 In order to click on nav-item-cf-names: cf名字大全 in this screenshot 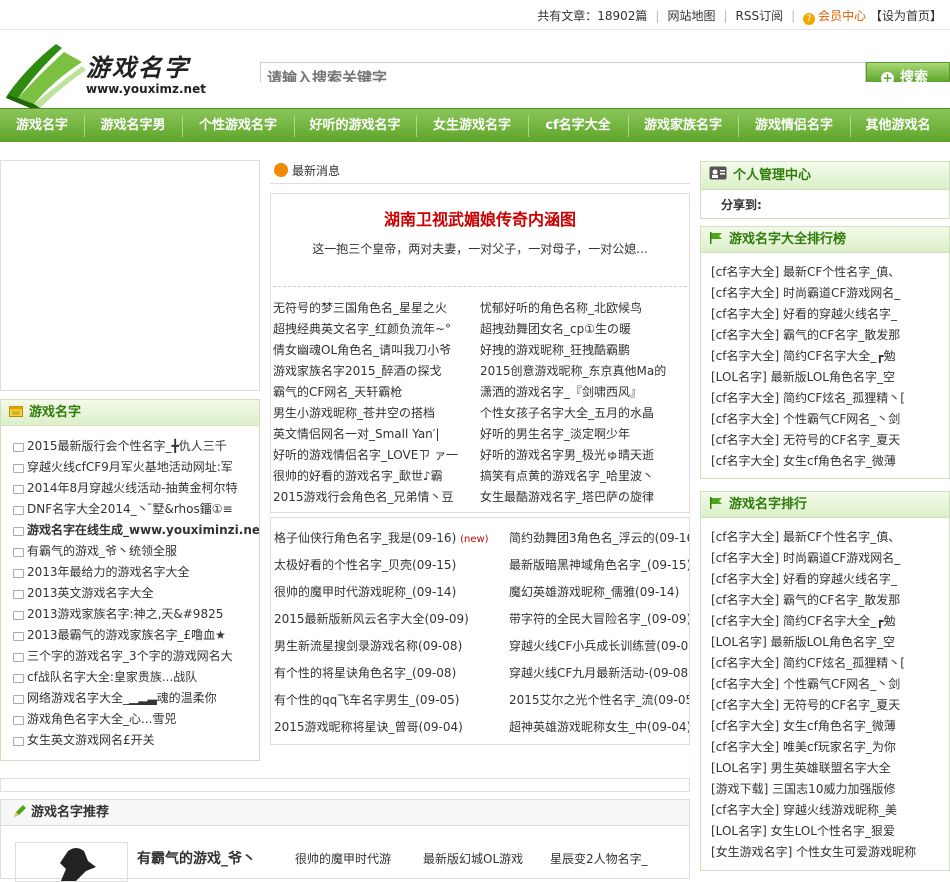, I will do `click(578, 126)`.